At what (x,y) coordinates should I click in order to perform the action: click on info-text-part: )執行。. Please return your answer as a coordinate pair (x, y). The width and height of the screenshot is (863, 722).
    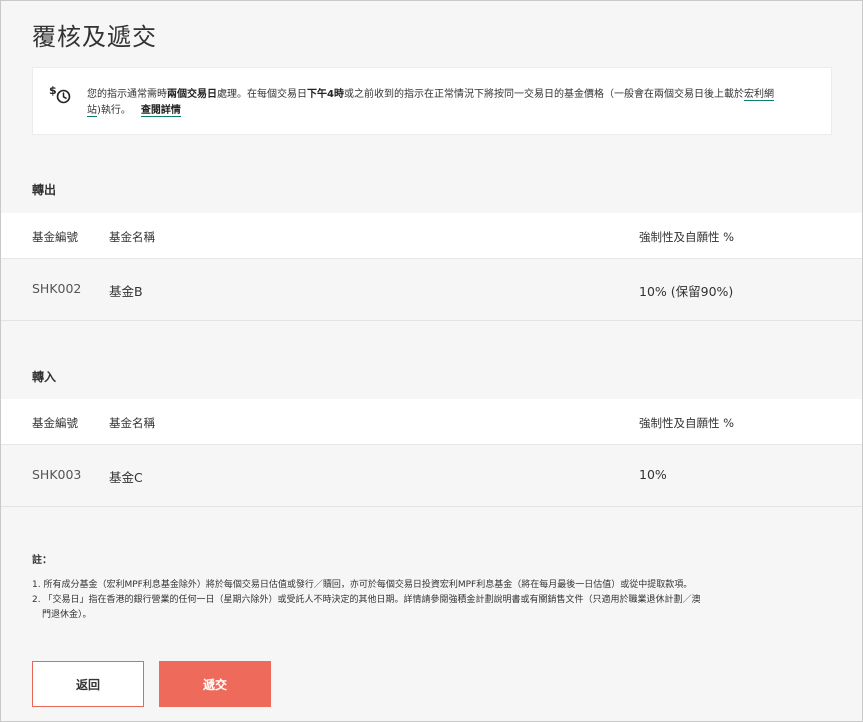
    Looking at the image, I should click on (114, 110).